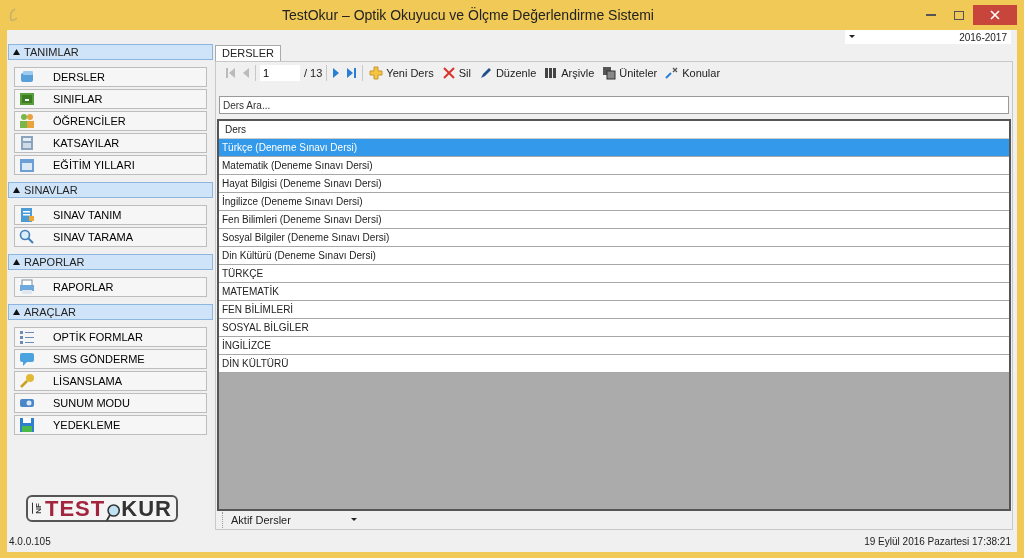 This screenshot has height=558, width=1024. Describe the element at coordinates (931, 15) in the screenshot. I see `minimize-icon` at that location.